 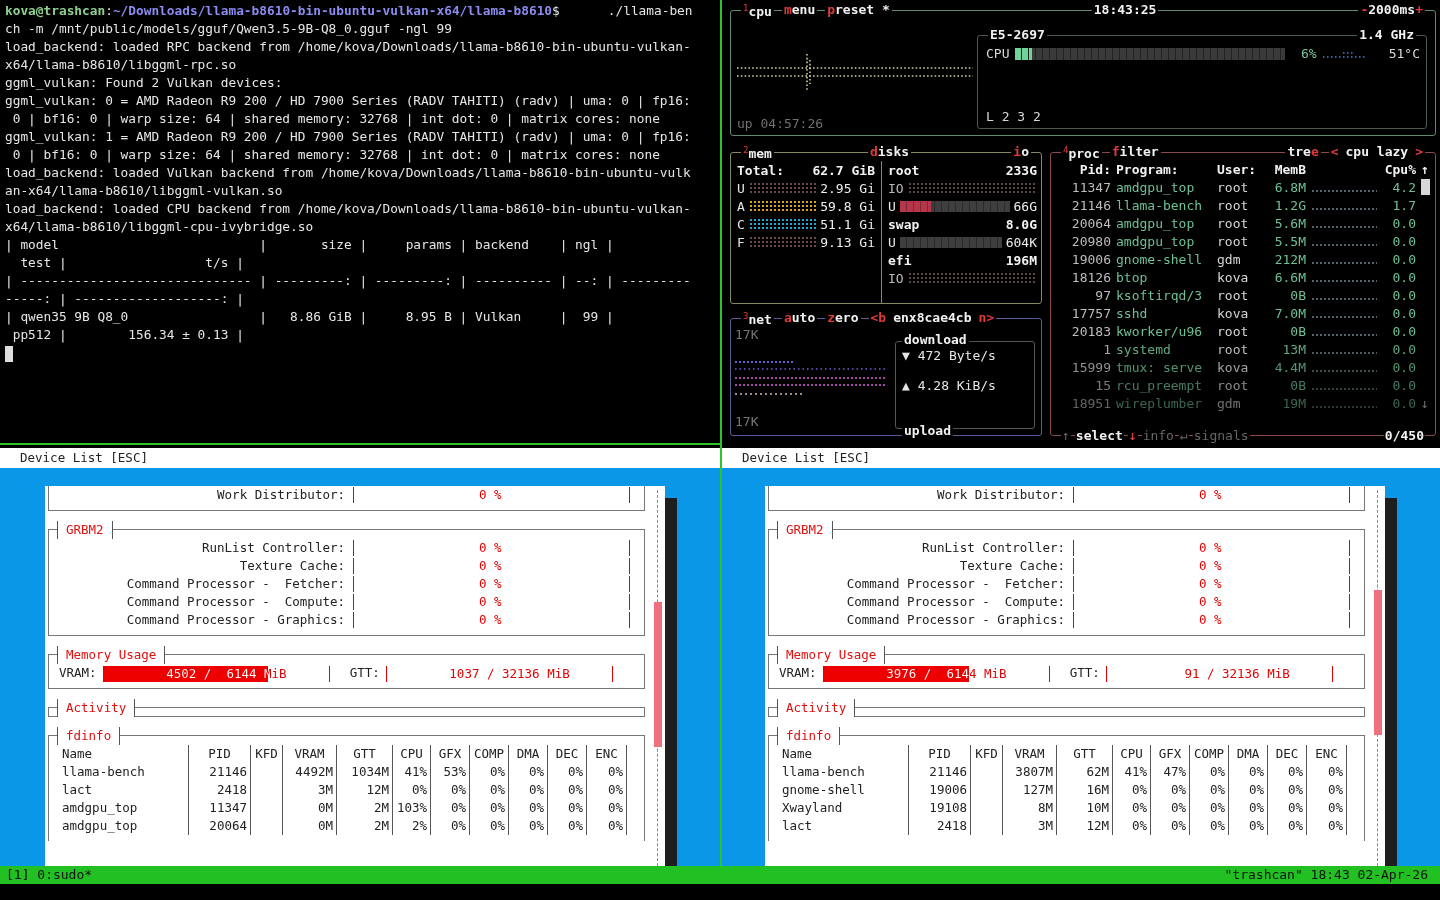 I want to click on table-cell: 12M, so click(x=1085, y=826).